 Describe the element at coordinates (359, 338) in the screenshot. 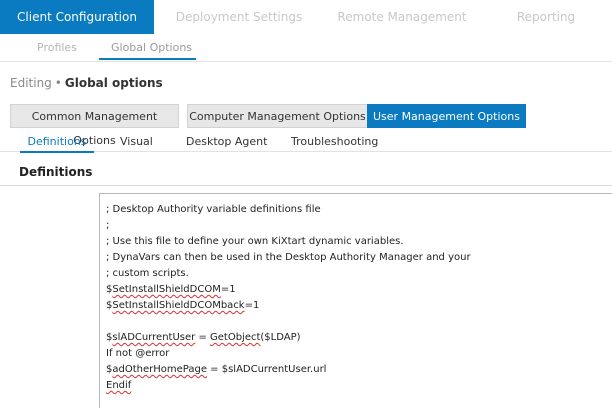

I see `editor-line: $slADCurrentUser = GetObject($LDAP)` at that location.